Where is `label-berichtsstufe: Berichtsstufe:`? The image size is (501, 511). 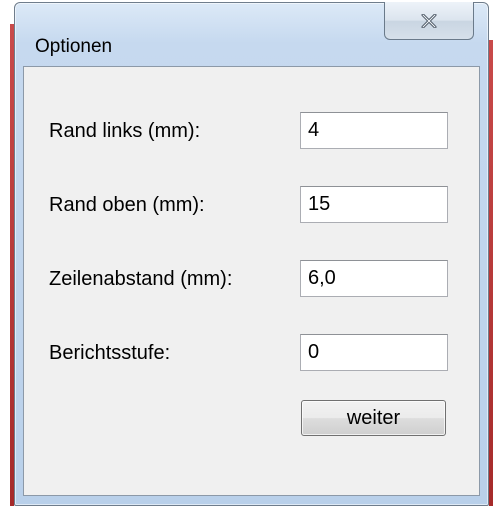 label-berichtsstufe: Berichtsstufe: is located at coordinates (110, 353).